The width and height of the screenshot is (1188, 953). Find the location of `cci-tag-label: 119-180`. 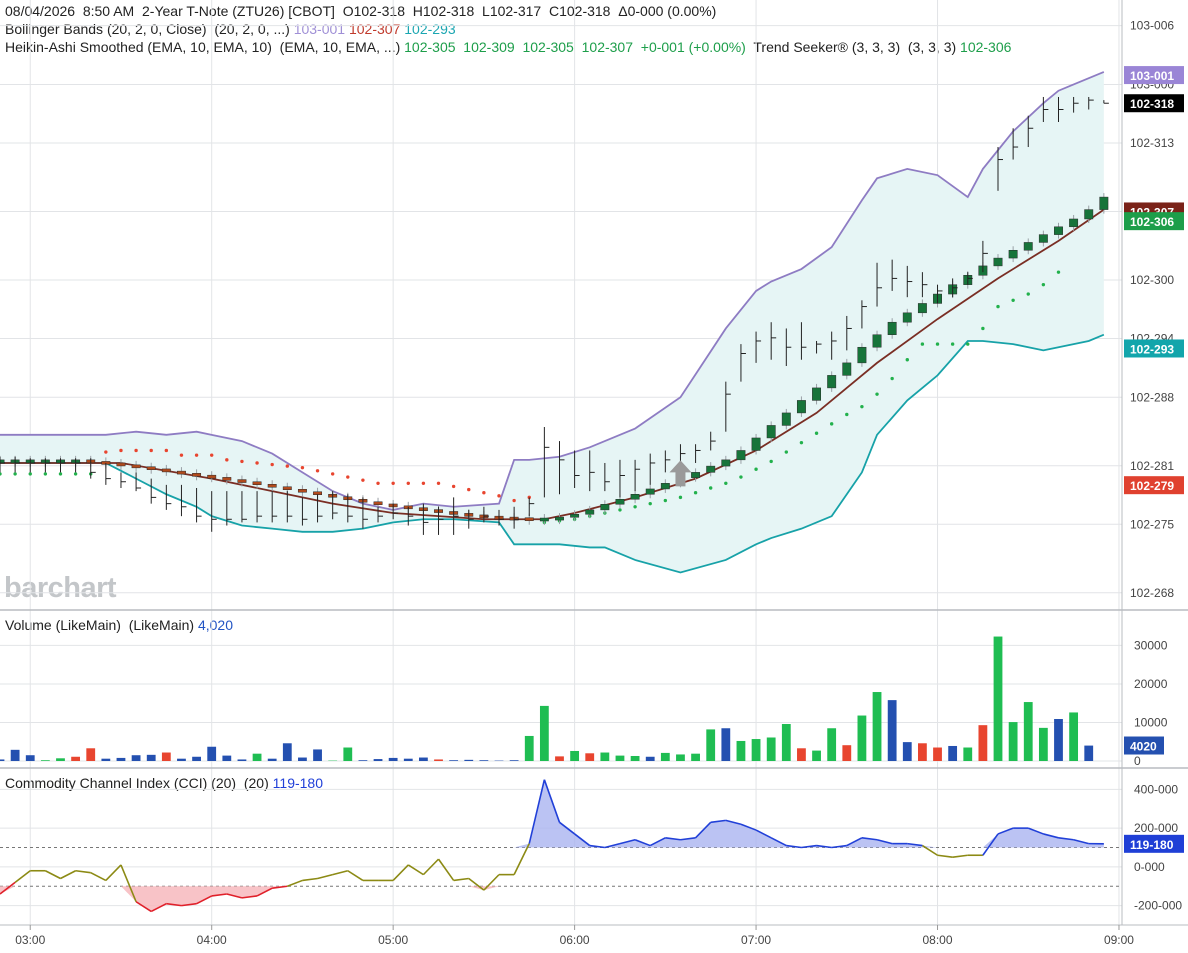

cci-tag-label: 119-180 is located at coordinates (1152, 845).